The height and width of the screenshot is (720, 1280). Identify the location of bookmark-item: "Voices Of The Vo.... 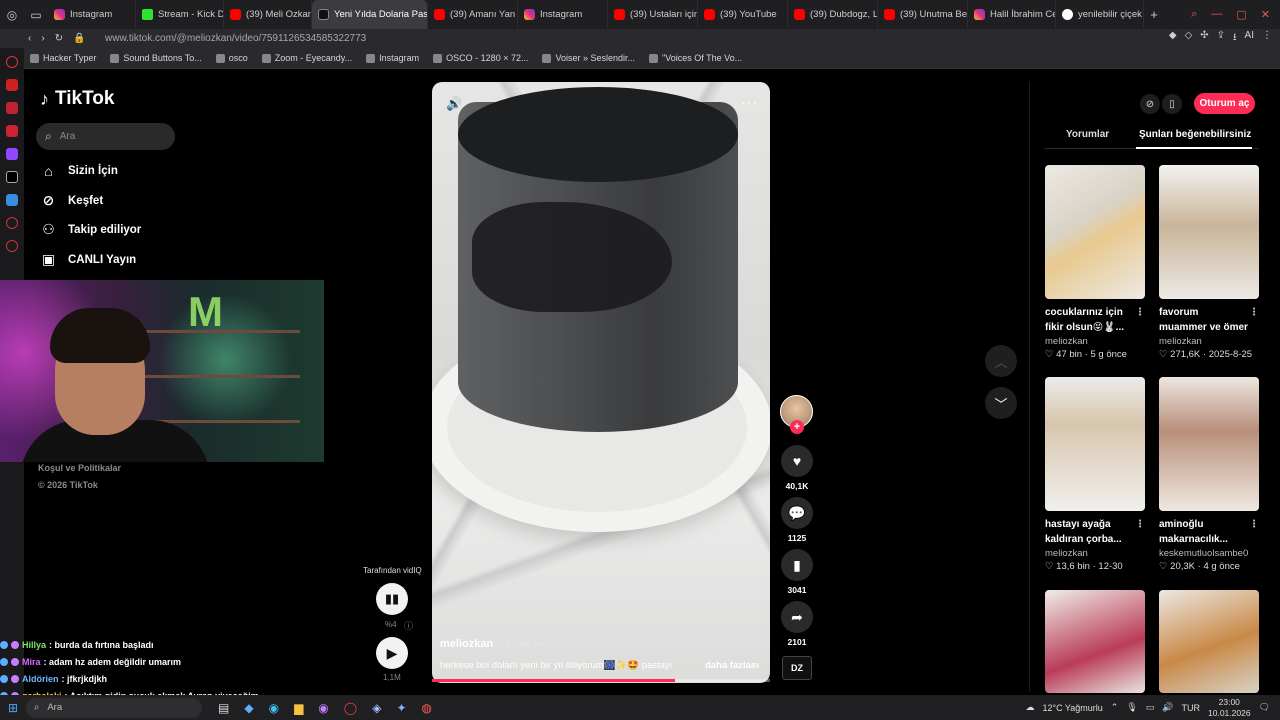
(695, 58).